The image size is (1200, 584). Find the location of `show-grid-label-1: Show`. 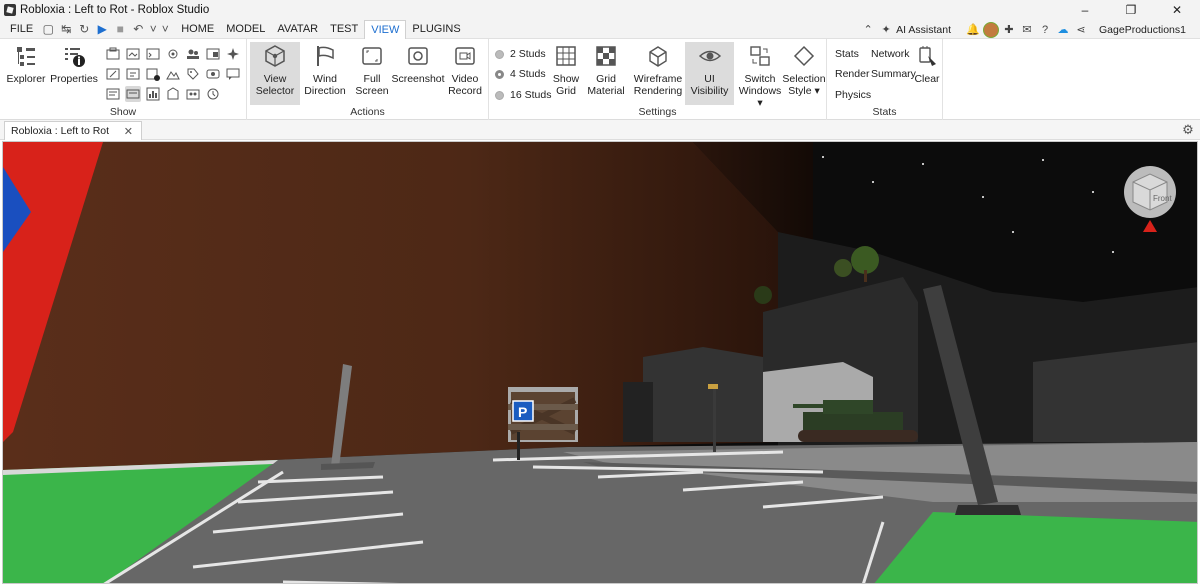

show-grid-label-1: Show is located at coordinates (566, 79).